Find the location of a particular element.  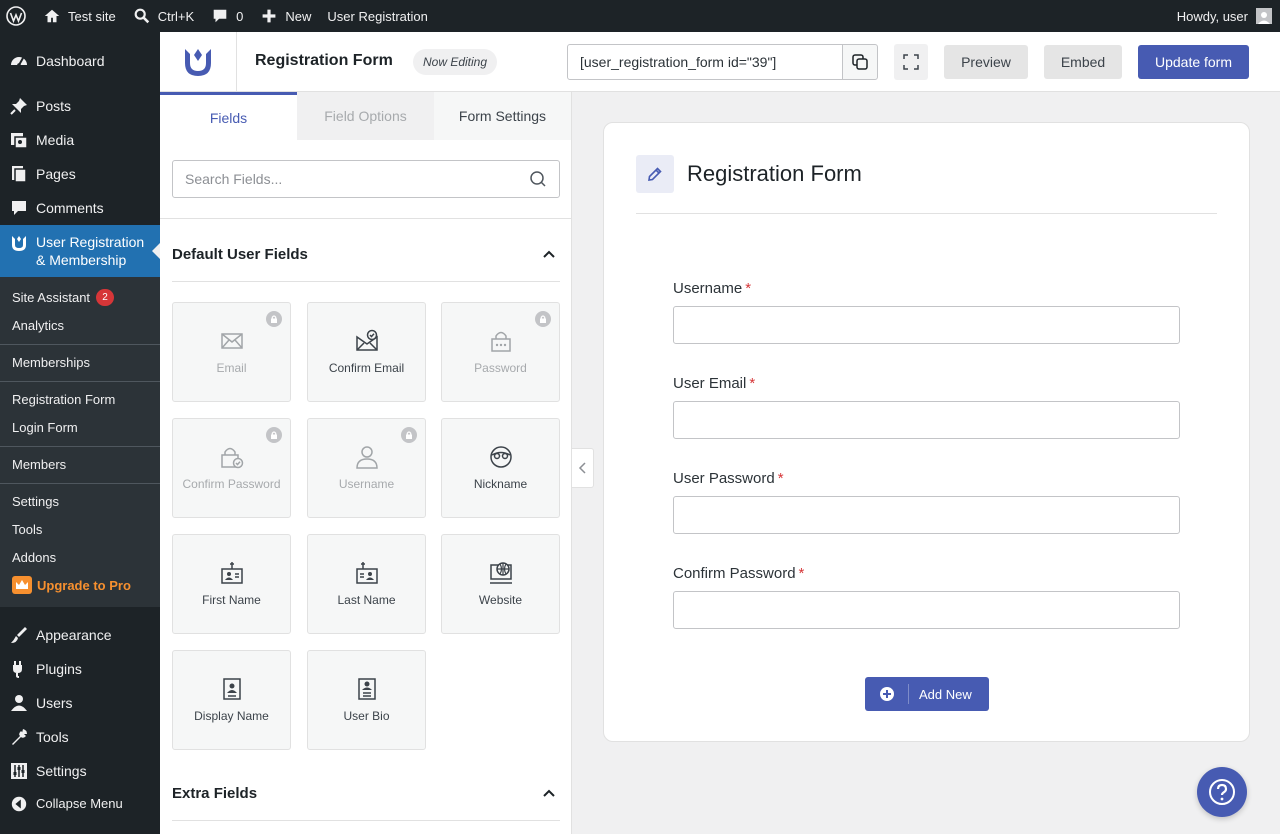

id-badge-icon is located at coordinates (366, 573).